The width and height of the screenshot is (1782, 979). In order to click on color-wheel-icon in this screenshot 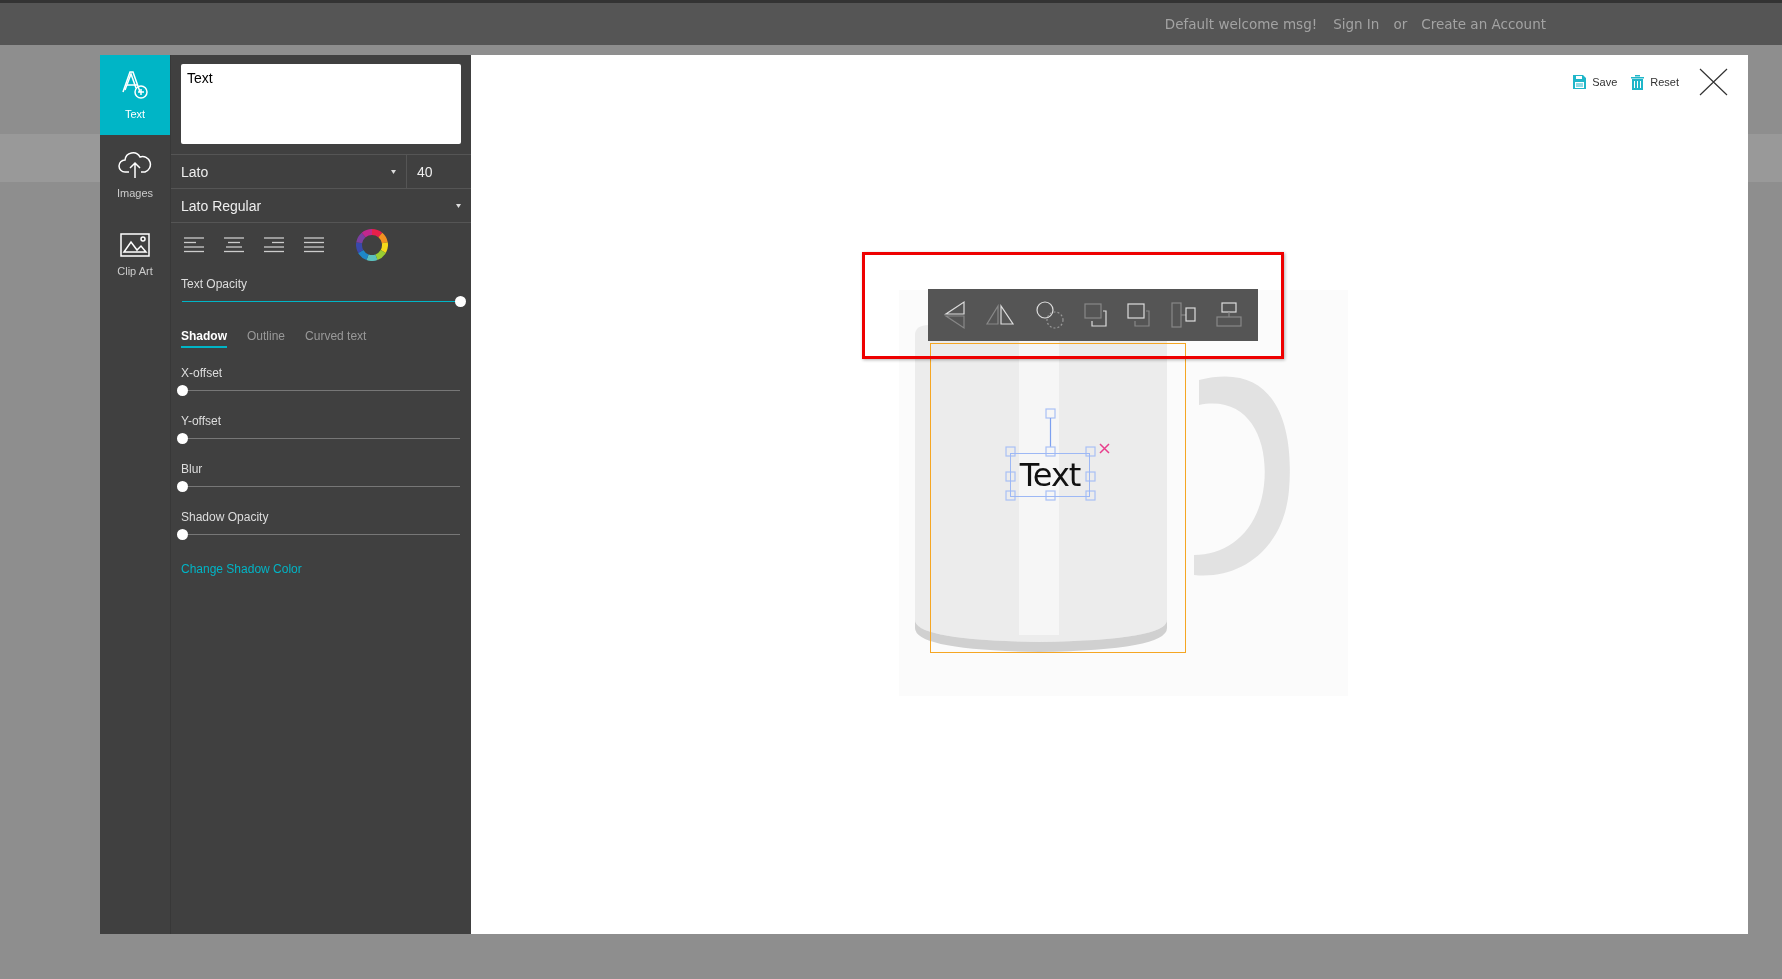, I will do `click(372, 245)`.